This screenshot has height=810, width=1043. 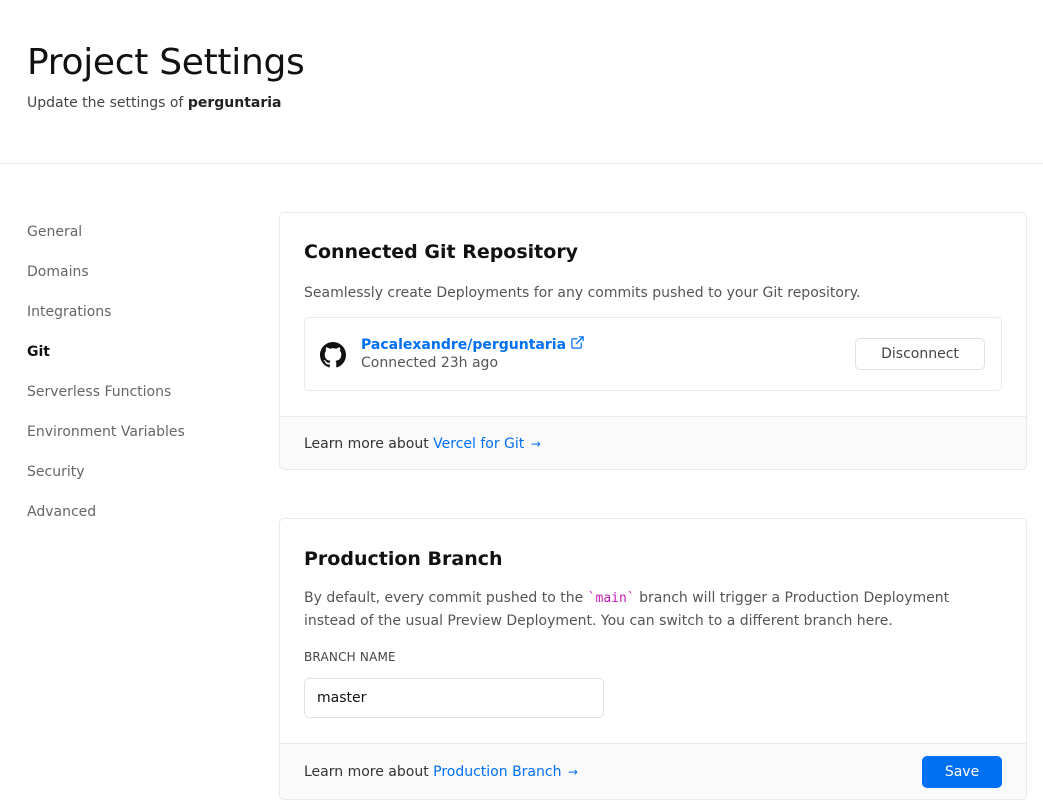 What do you see at coordinates (497, 772) in the screenshot?
I see `link-label: Production Branch` at bounding box center [497, 772].